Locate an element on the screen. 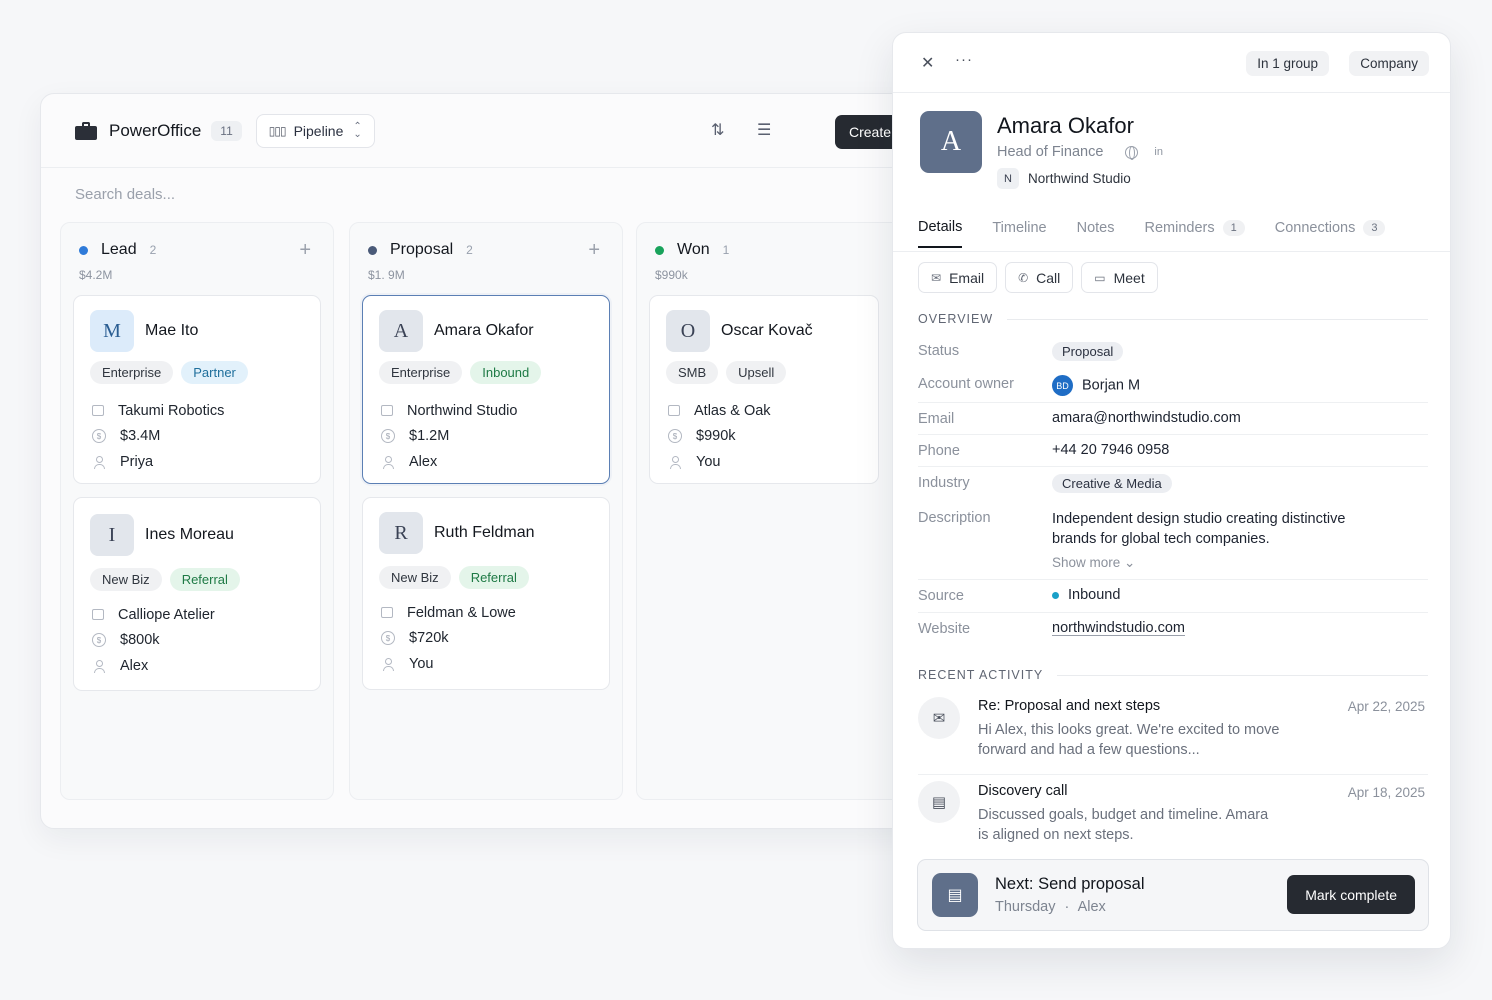 The image size is (1492, 1000). field-label: Email is located at coordinates (936, 419).